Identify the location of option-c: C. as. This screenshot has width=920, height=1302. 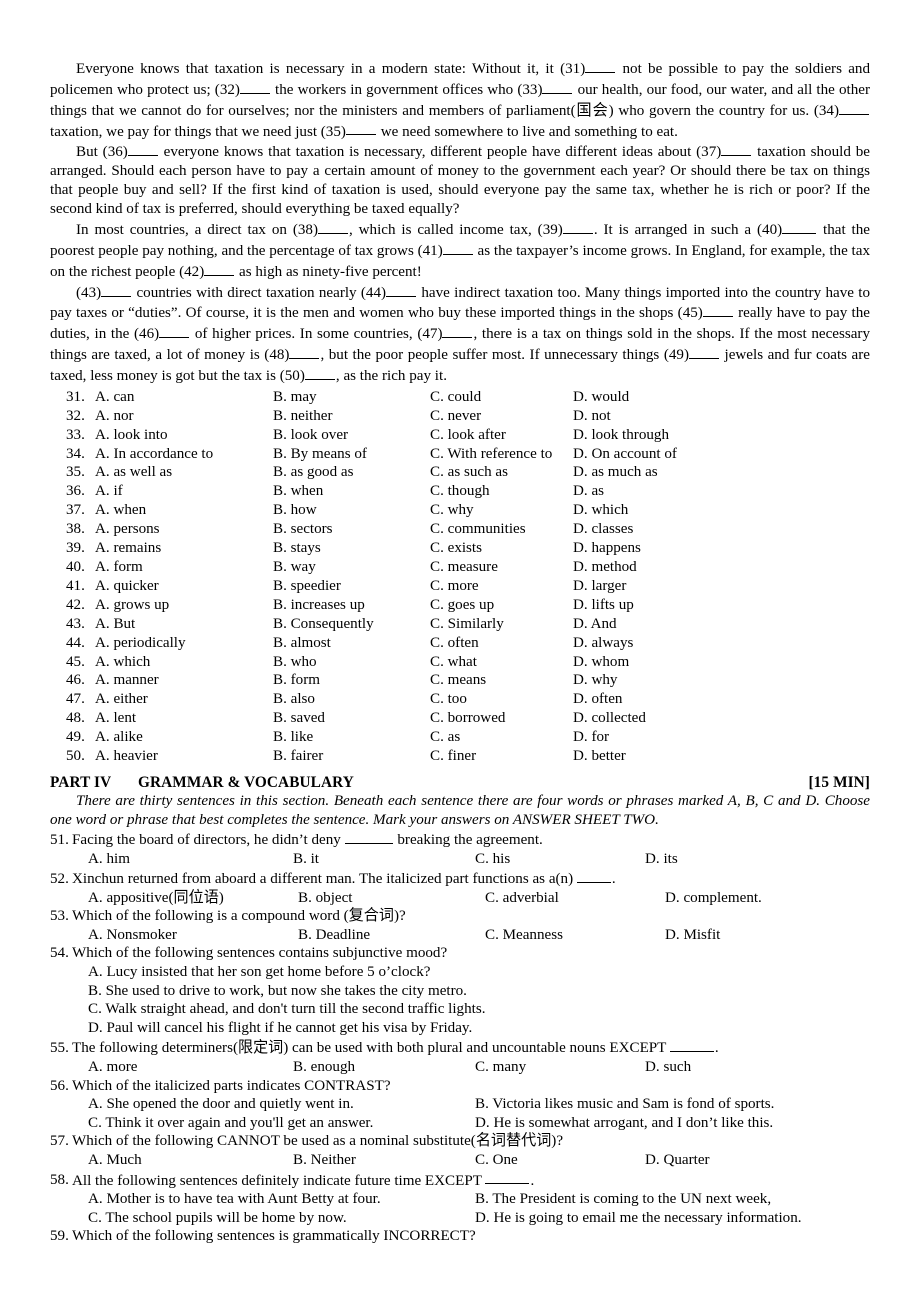
(501, 737).